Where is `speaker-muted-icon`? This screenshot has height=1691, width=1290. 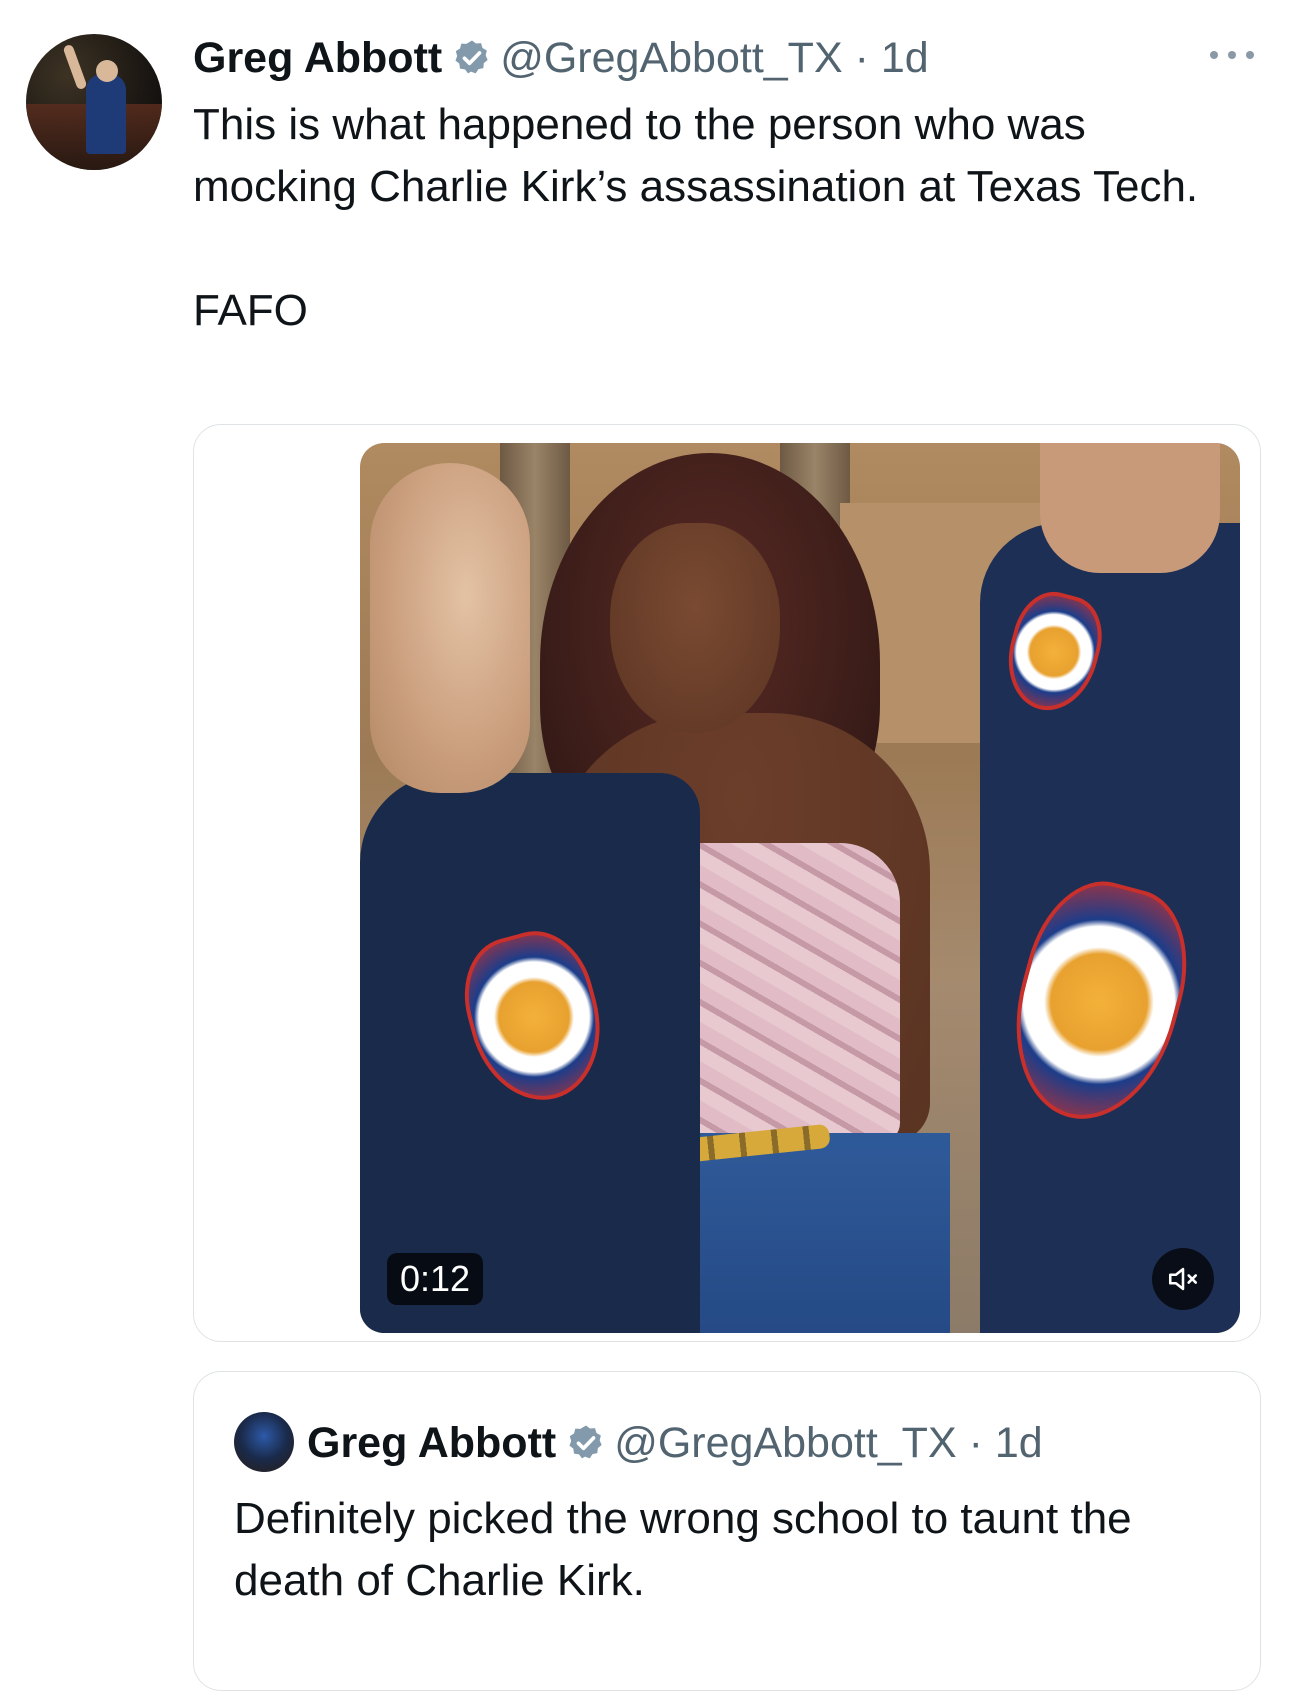
speaker-muted-icon is located at coordinates (1183, 1279).